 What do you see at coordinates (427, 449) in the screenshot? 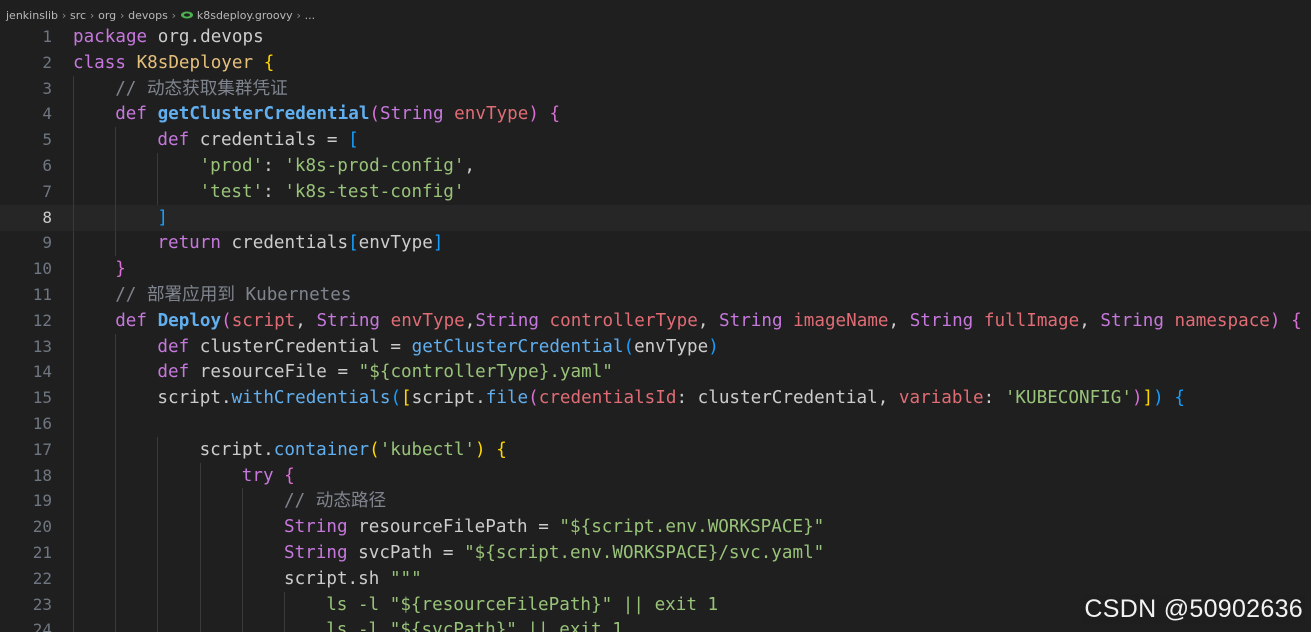
I see `code-token: 'kubectl'` at bounding box center [427, 449].